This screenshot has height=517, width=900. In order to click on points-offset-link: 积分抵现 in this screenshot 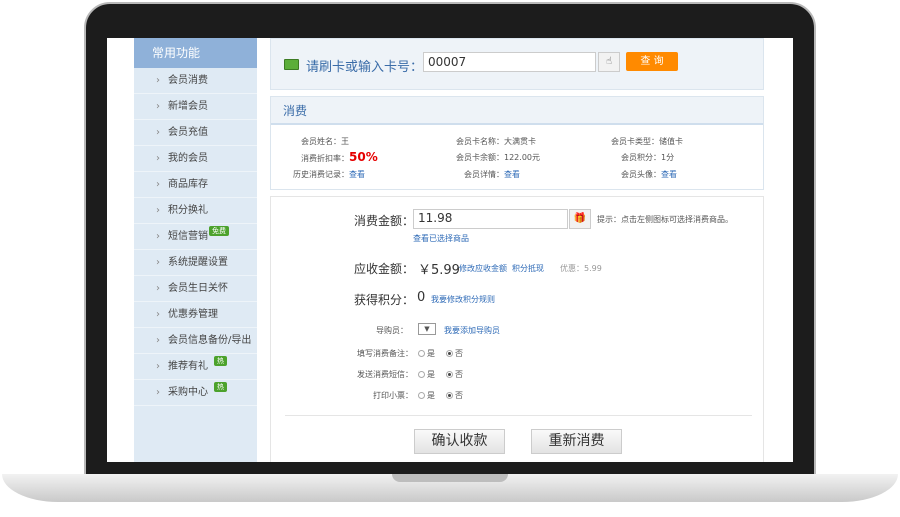, I will do `click(528, 268)`.